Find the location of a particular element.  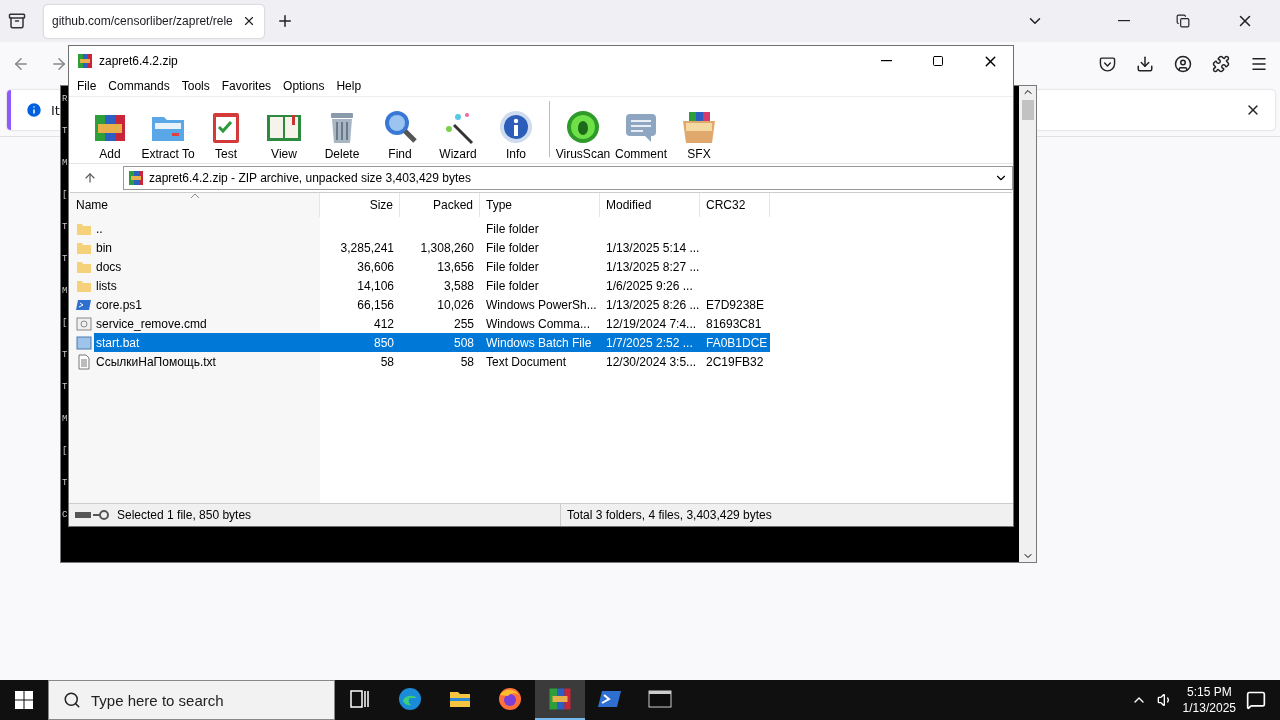

windows-logo-icon is located at coordinates (24, 700).